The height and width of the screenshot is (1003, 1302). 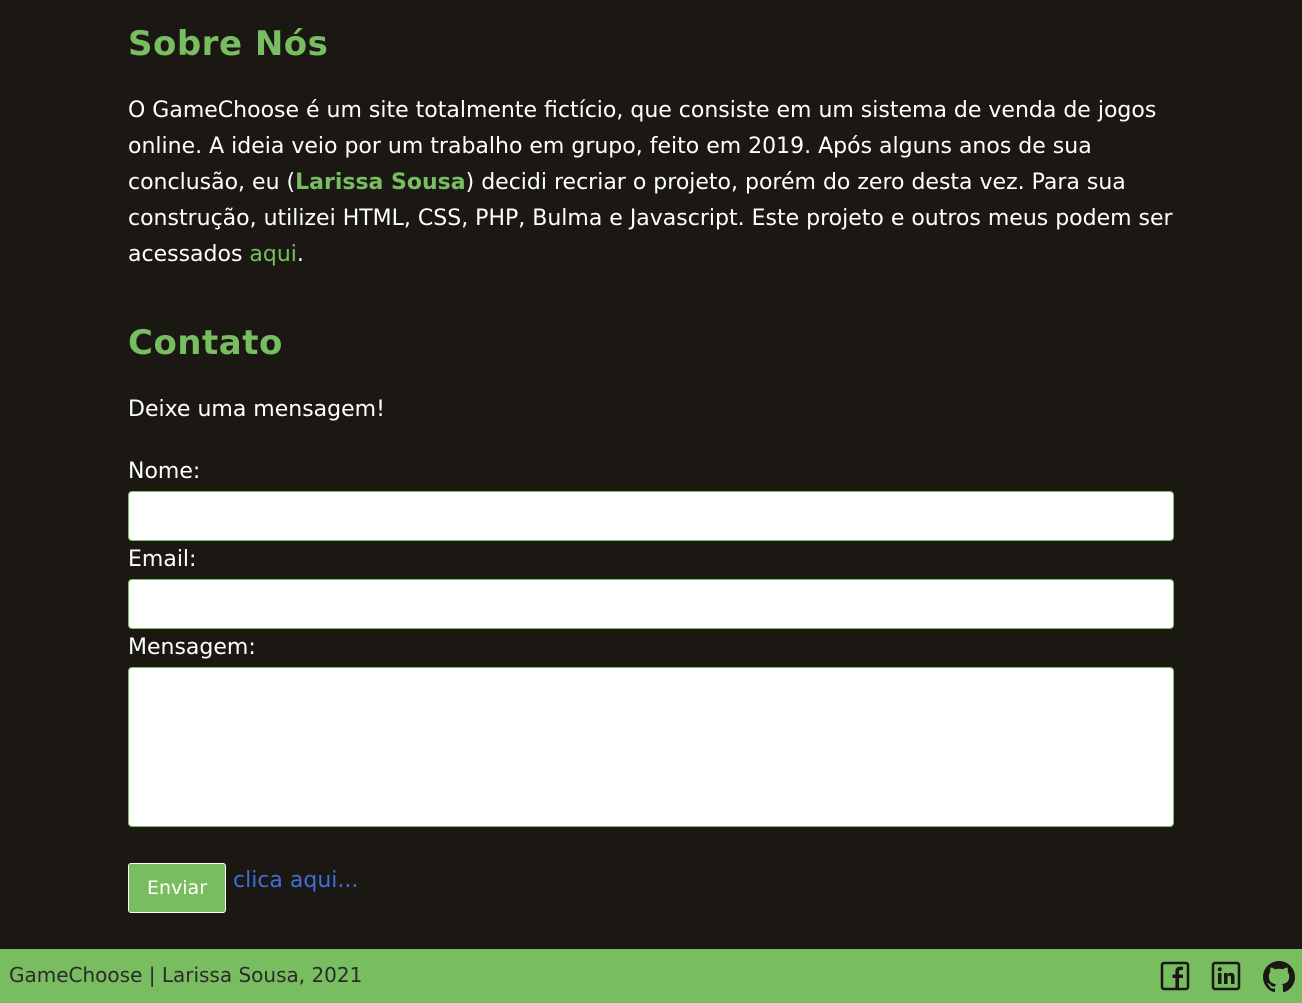 I want to click on email-label: Email:, so click(x=162, y=559).